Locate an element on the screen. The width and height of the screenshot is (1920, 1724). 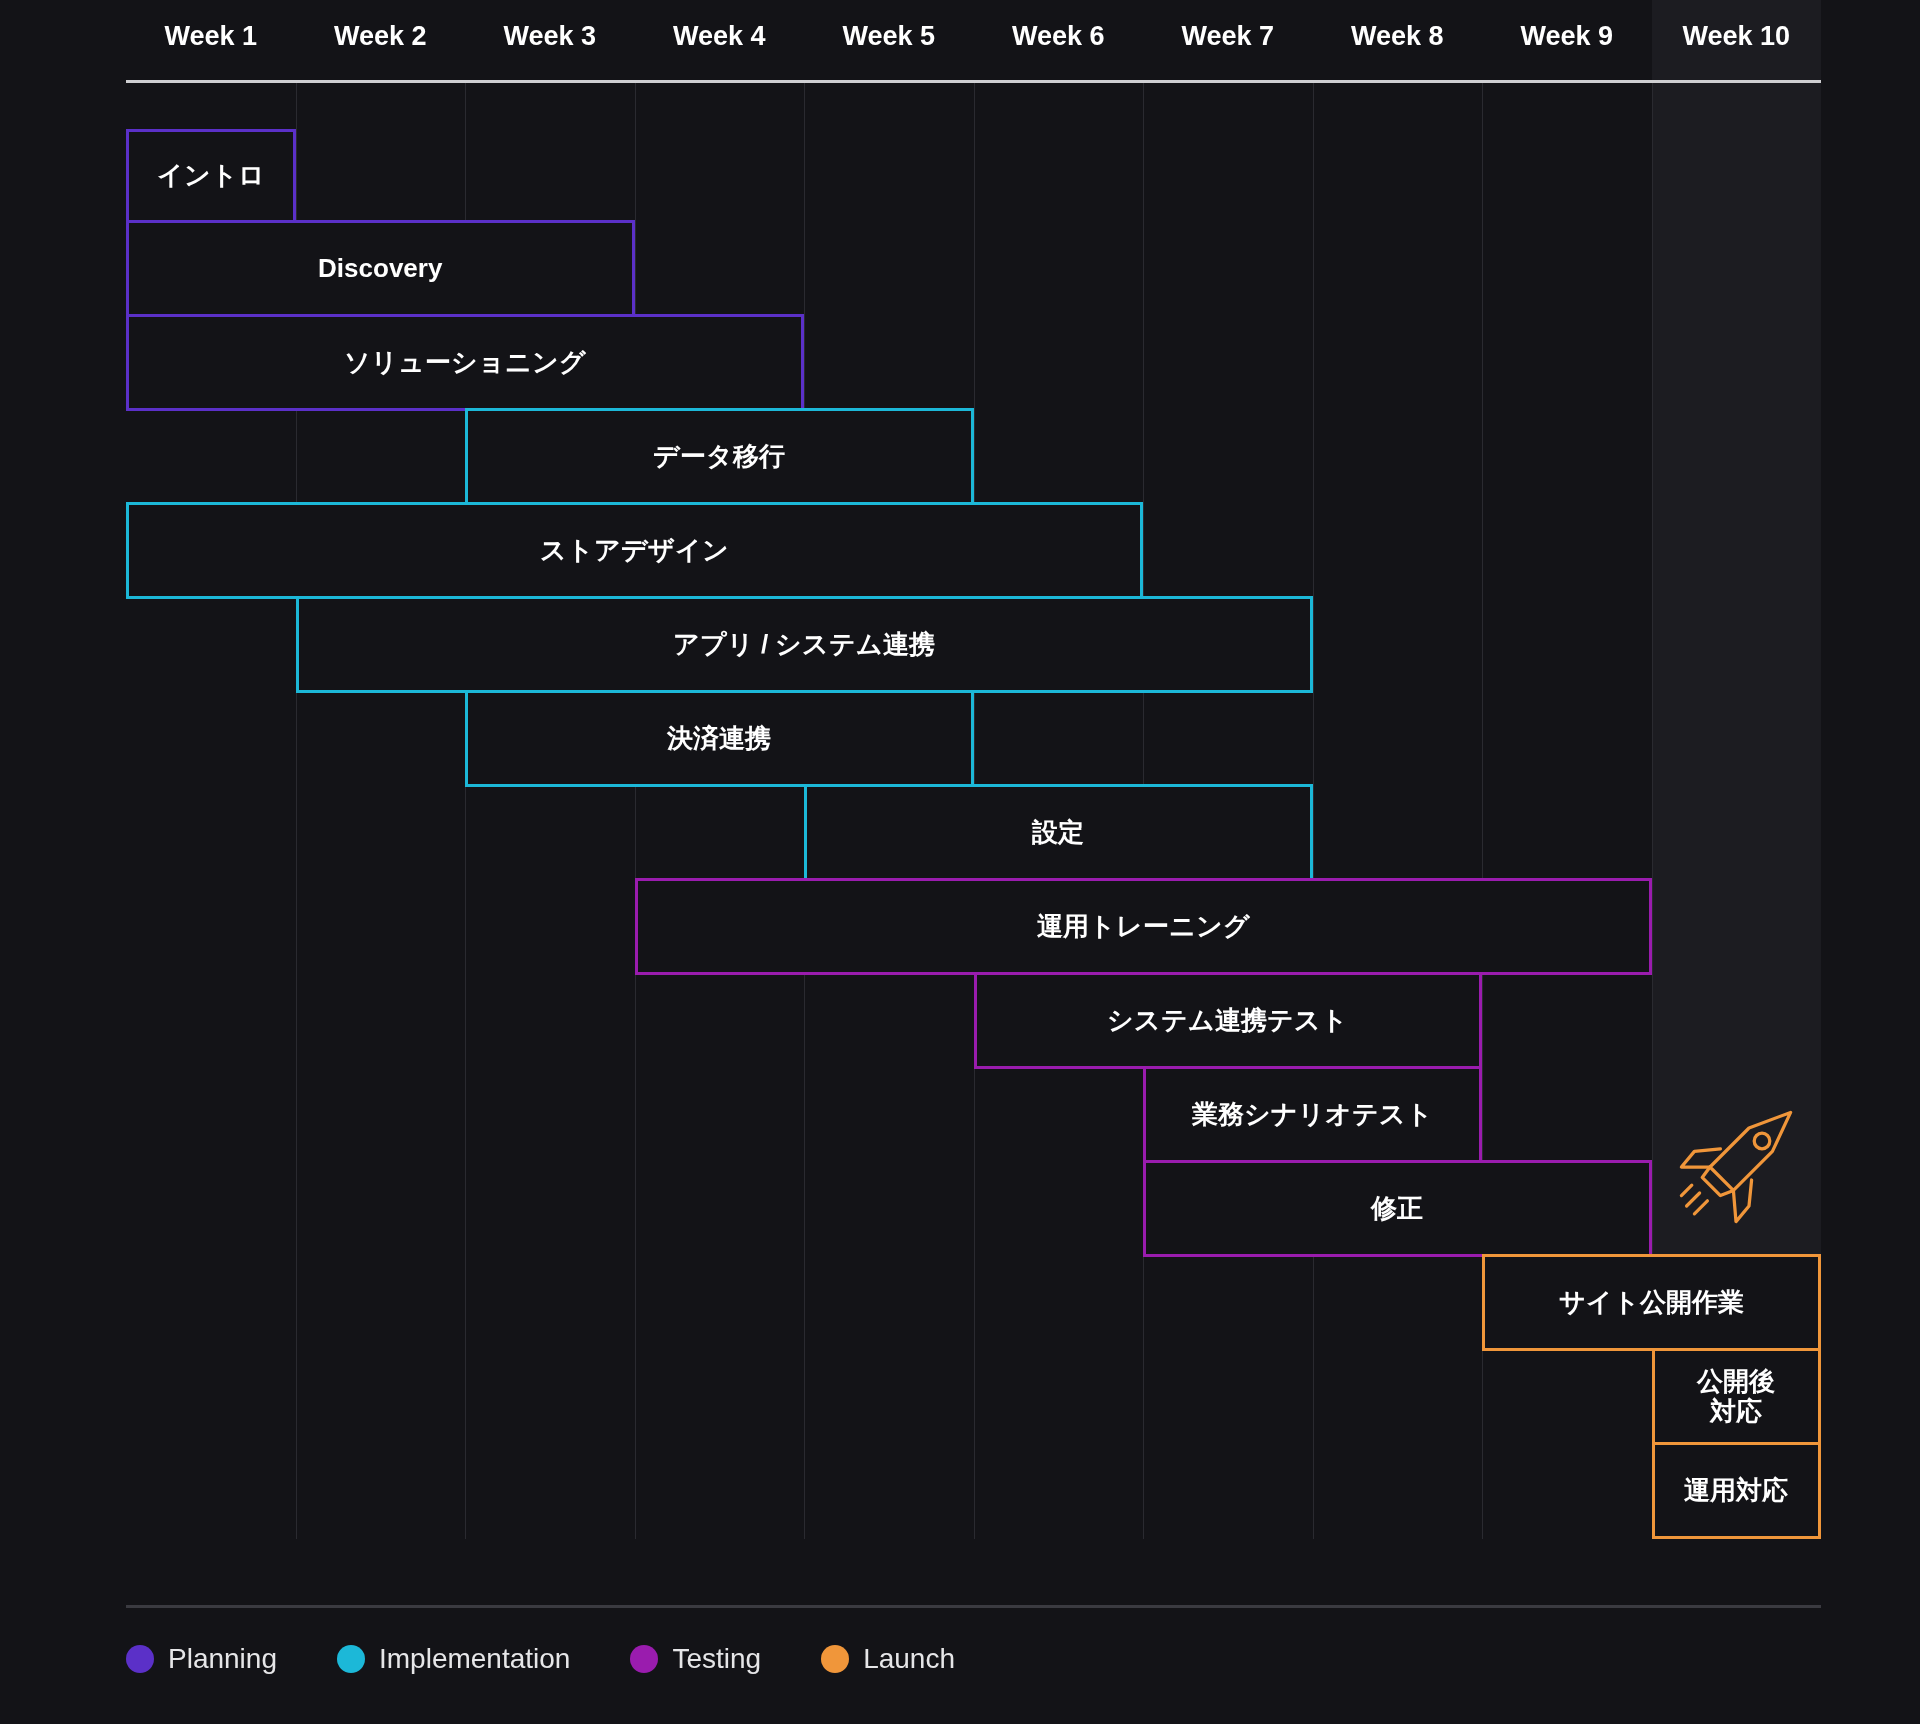
week-header: Week 5 is located at coordinates (889, 36).